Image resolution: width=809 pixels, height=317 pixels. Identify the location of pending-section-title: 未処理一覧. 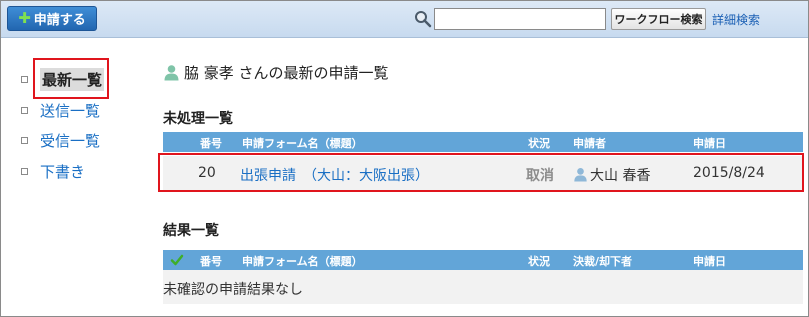
(198, 119).